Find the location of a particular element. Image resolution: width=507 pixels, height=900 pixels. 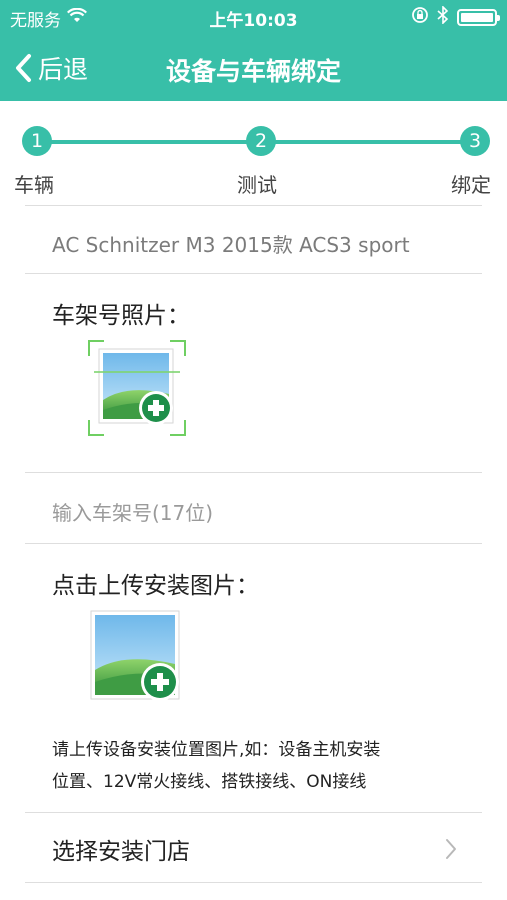

vin-input is located at coordinates (262, 513).